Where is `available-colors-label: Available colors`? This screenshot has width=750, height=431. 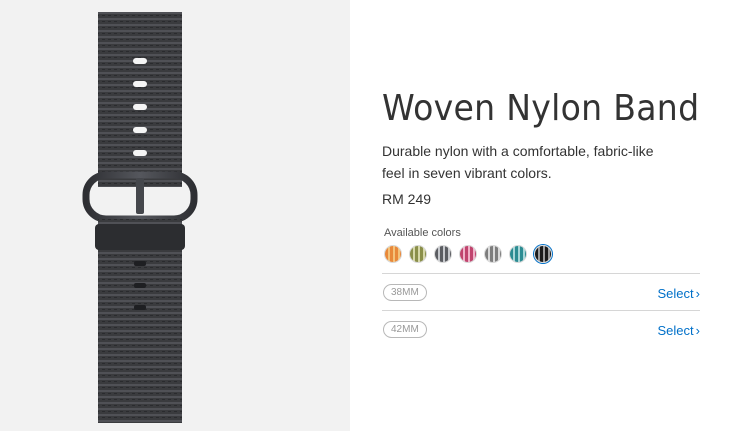 available-colors-label: Available colors is located at coordinates (422, 233).